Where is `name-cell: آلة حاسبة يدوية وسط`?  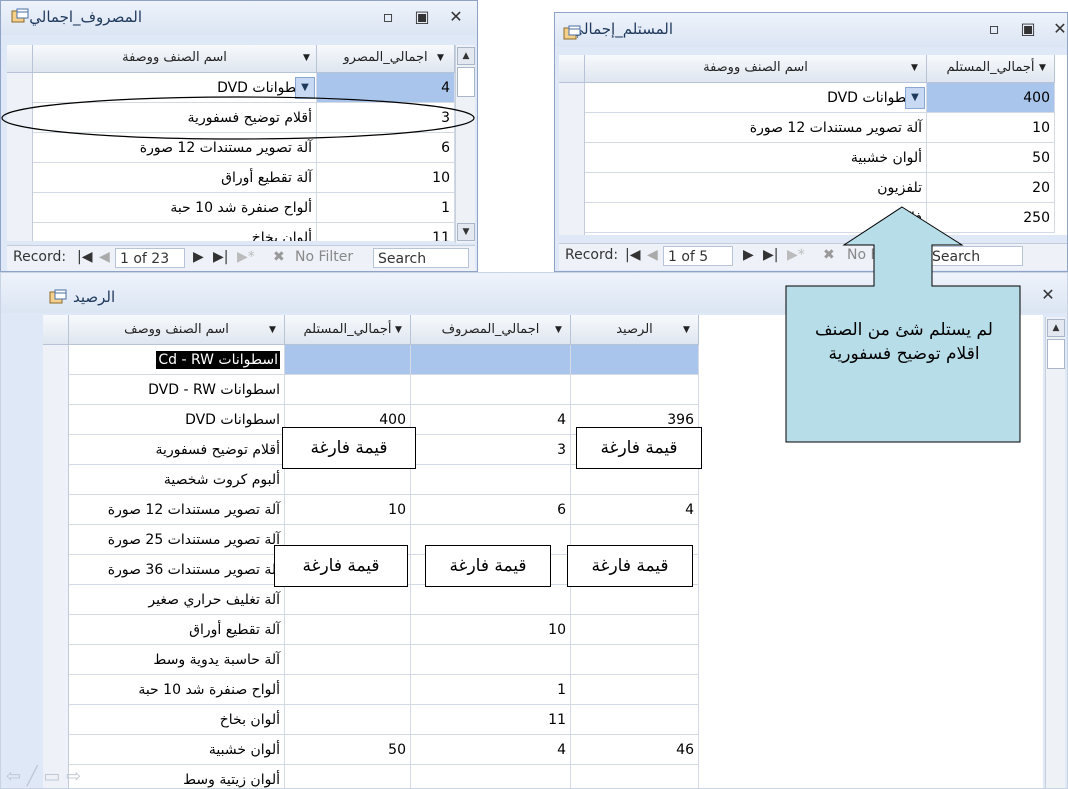 name-cell: آلة حاسبة يدوية وسط is located at coordinates (177, 660).